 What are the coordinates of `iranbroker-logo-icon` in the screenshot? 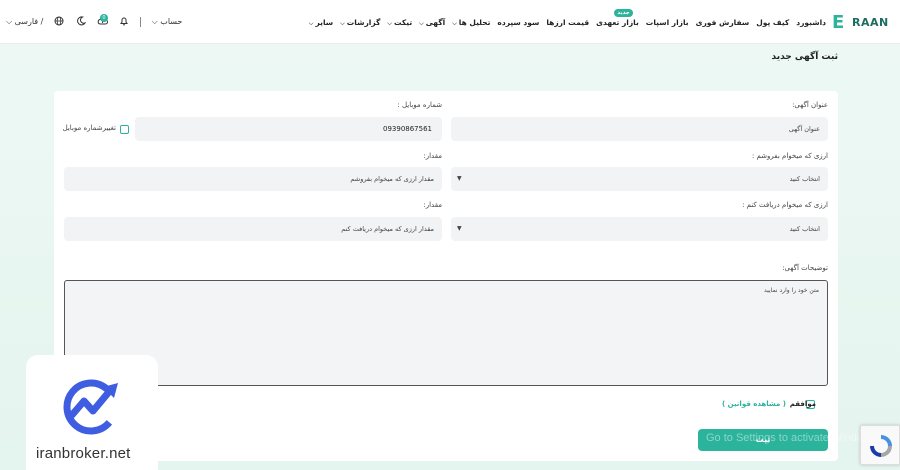 It's located at (91, 407).